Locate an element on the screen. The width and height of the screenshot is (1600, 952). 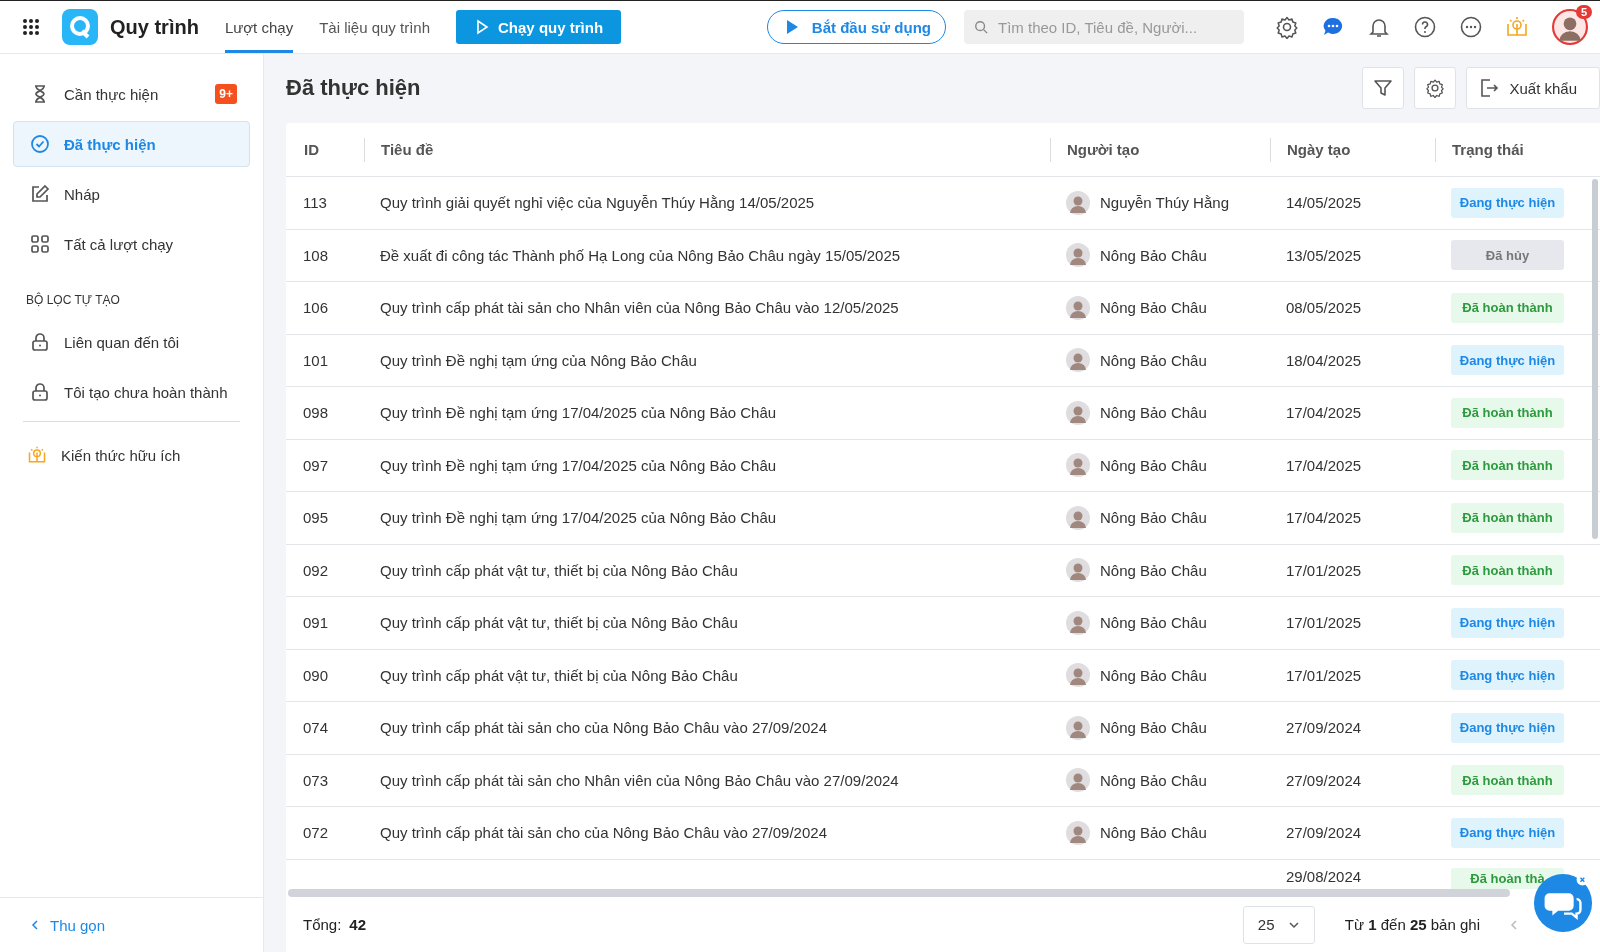
table-cell: 13/05/2025 is located at coordinates (1324, 255).